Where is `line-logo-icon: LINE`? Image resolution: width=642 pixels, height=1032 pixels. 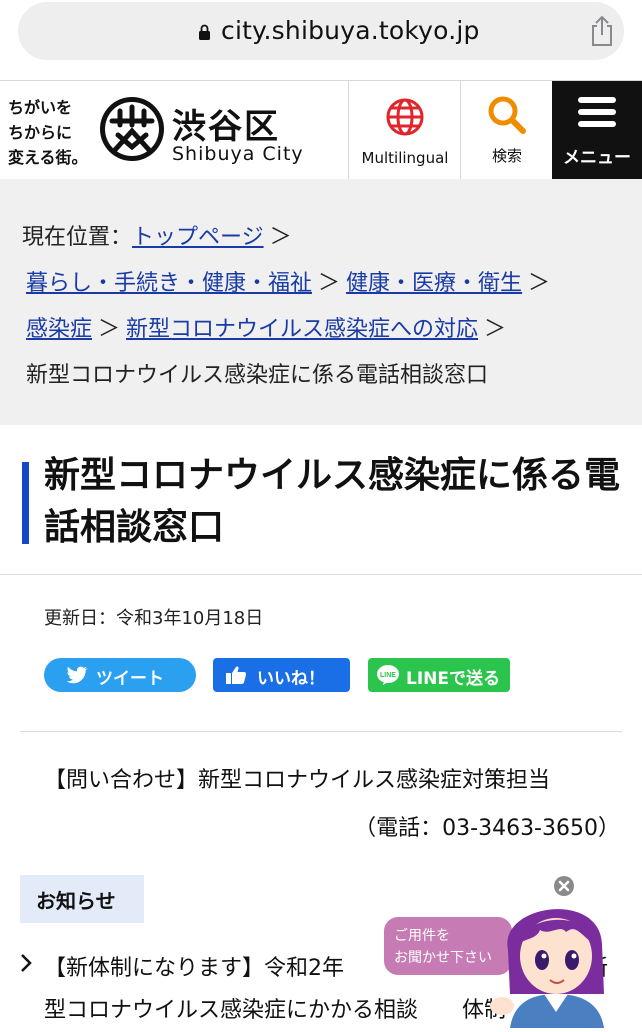 line-logo-icon: LINE is located at coordinates (388, 675).